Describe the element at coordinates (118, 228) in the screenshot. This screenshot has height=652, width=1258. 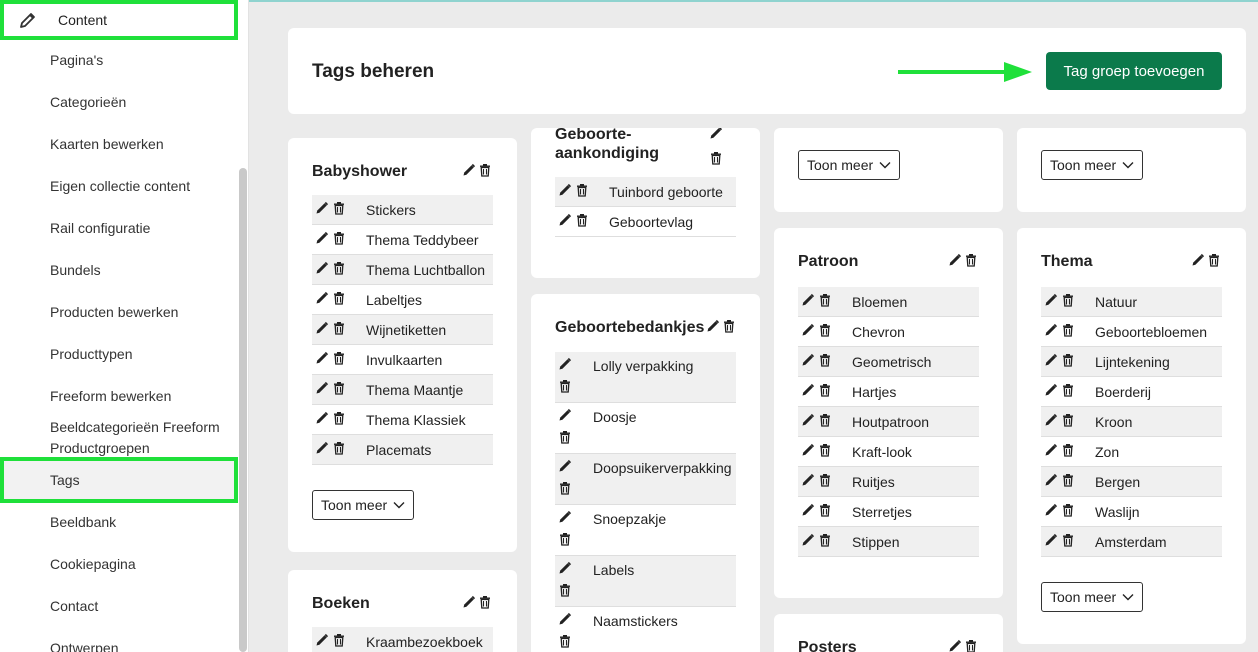
I see `sidebar-item-rail-configuratie: Rail configuratie` at that location.